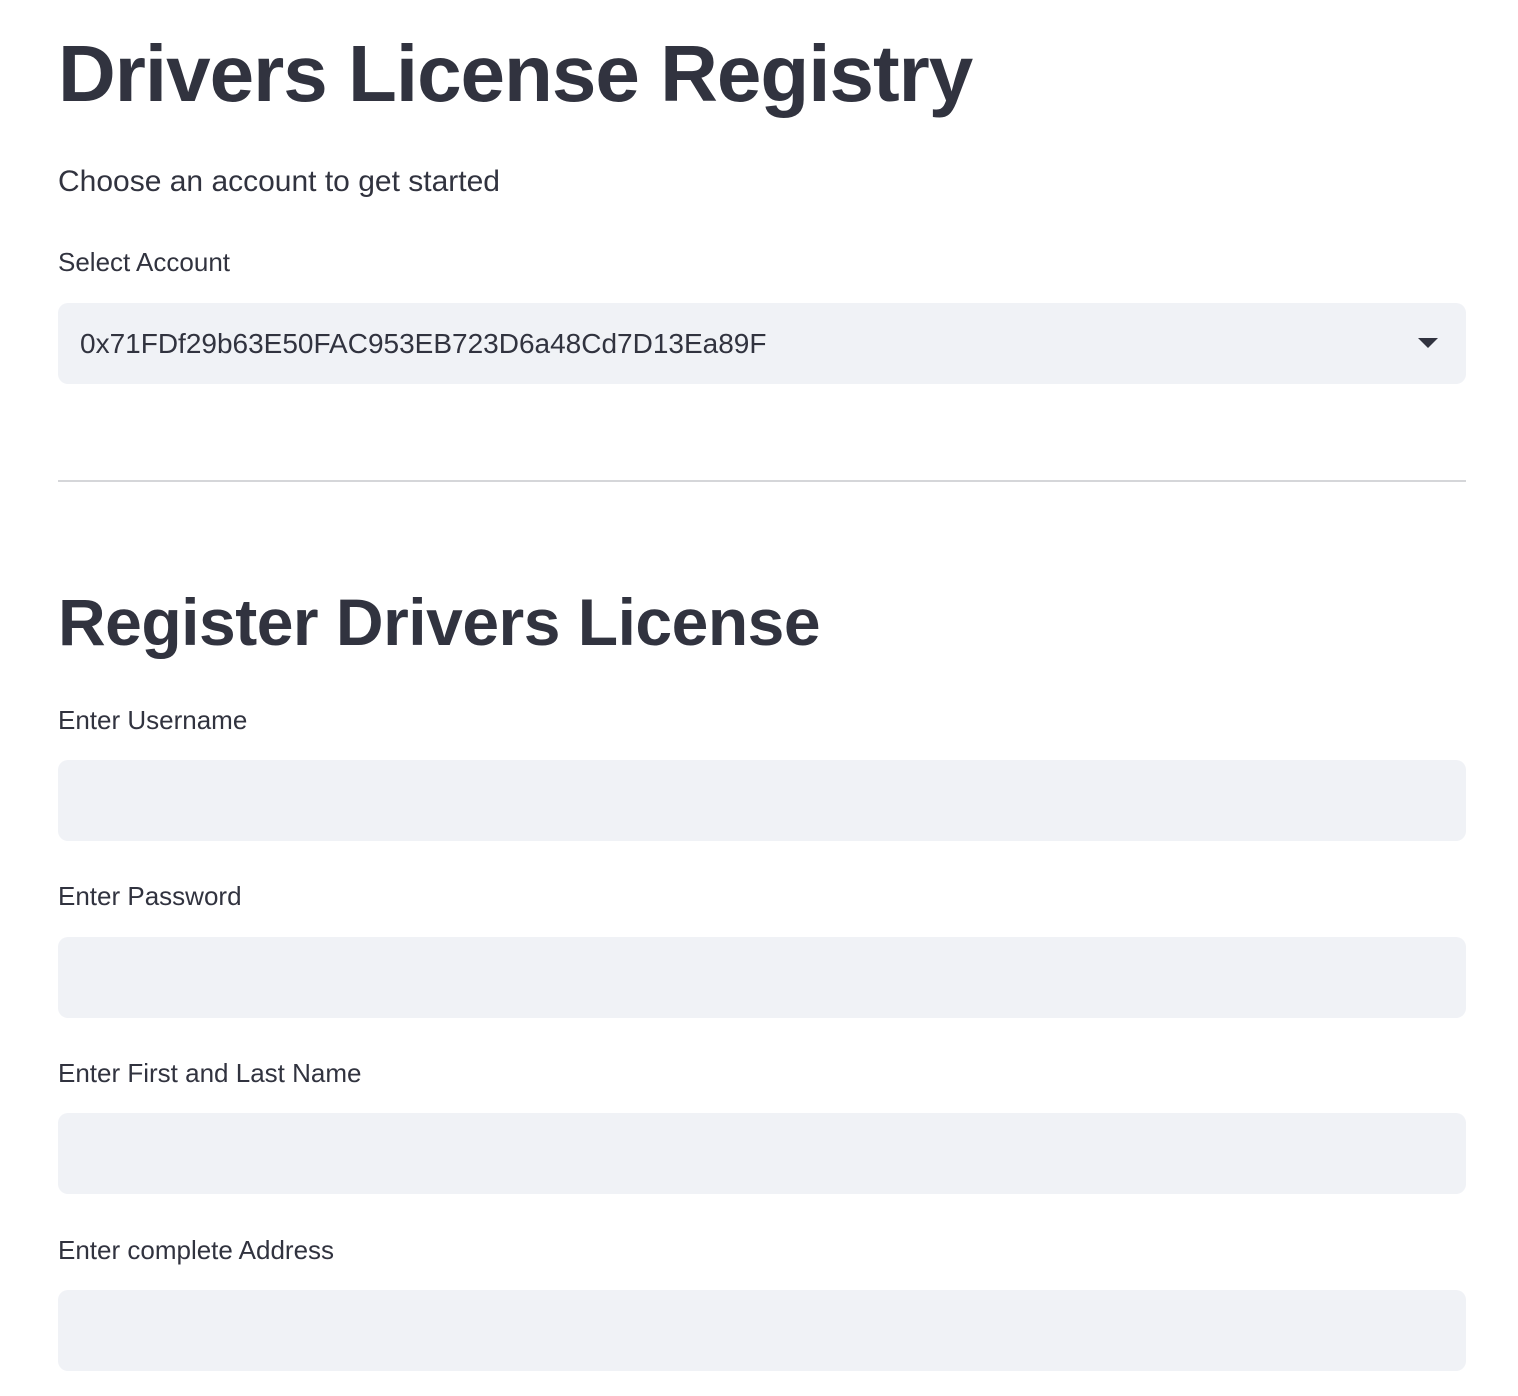  What do you see at coordinates (279, 181) in the screenshot?
I see `page-subtitle: Choose an account to get started` at bounding box center [279, 181].